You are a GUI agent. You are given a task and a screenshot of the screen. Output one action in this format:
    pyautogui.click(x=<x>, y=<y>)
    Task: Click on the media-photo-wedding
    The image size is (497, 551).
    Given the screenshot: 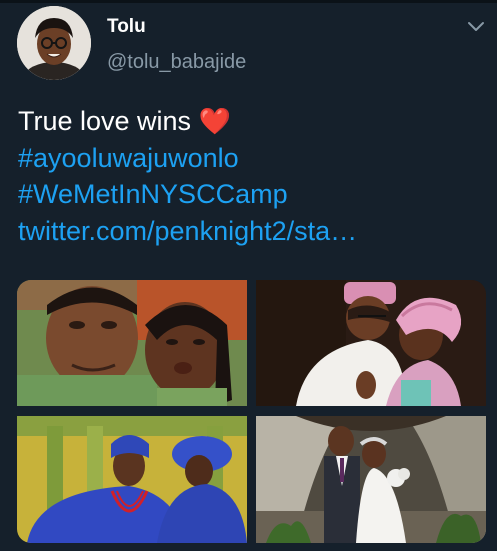 What is the action you would take?
    pyautogui.click(x=371, y=479)
    